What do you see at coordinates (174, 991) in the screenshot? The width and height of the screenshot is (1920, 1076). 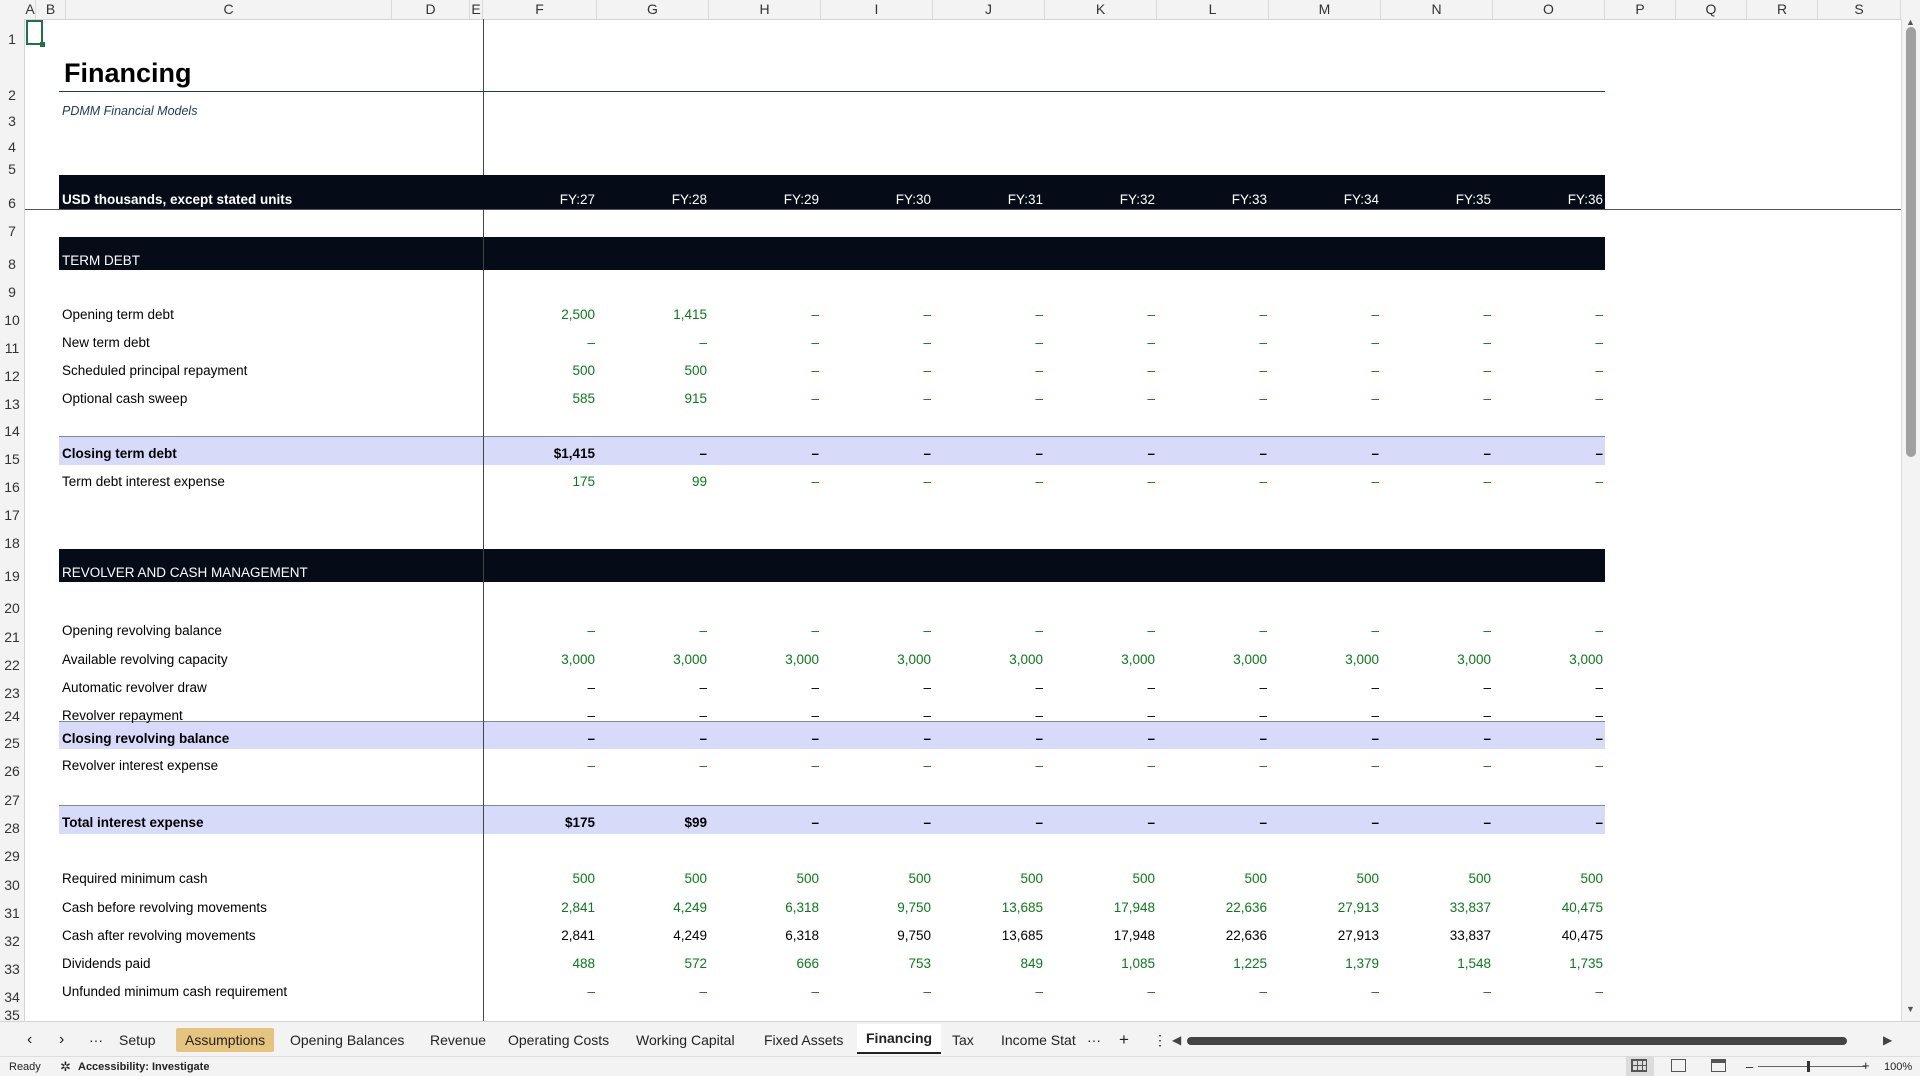 I see `line-label: Unfunded minimum cash requirement` at bounding box center [174, 991].